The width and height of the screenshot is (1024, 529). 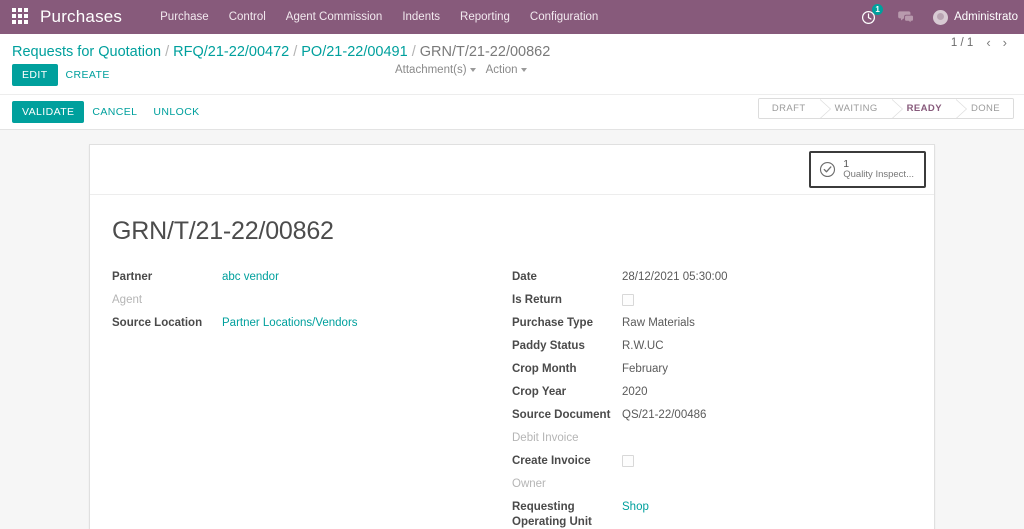 I want to click on field-partner: Partner abc vendor, so click(x=304, y=278).